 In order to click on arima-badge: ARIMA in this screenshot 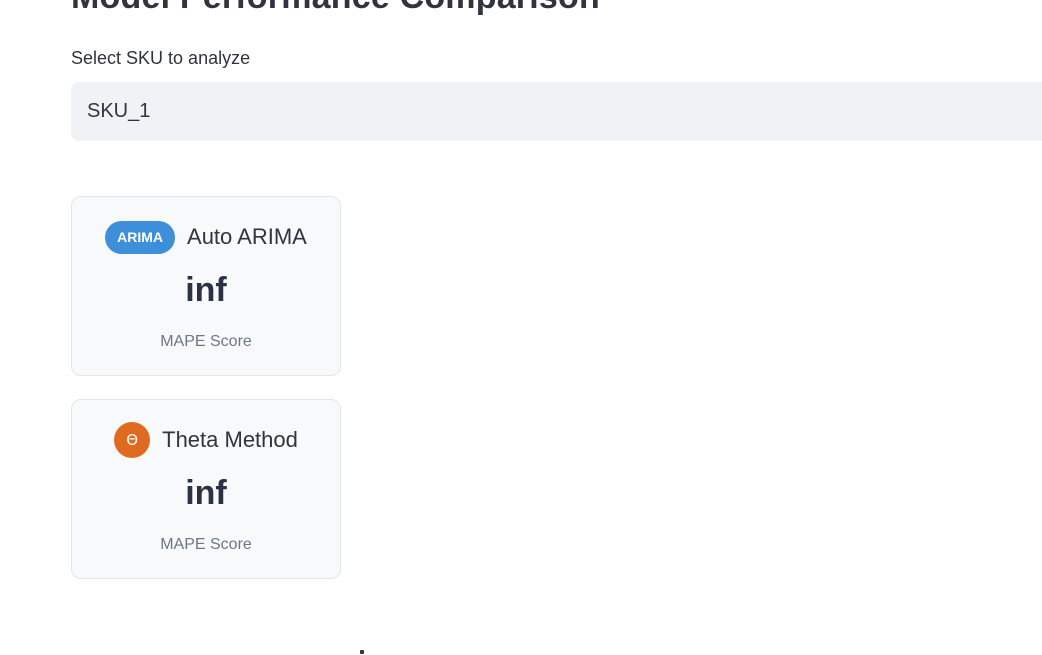, I will do `click(140, 237)`.